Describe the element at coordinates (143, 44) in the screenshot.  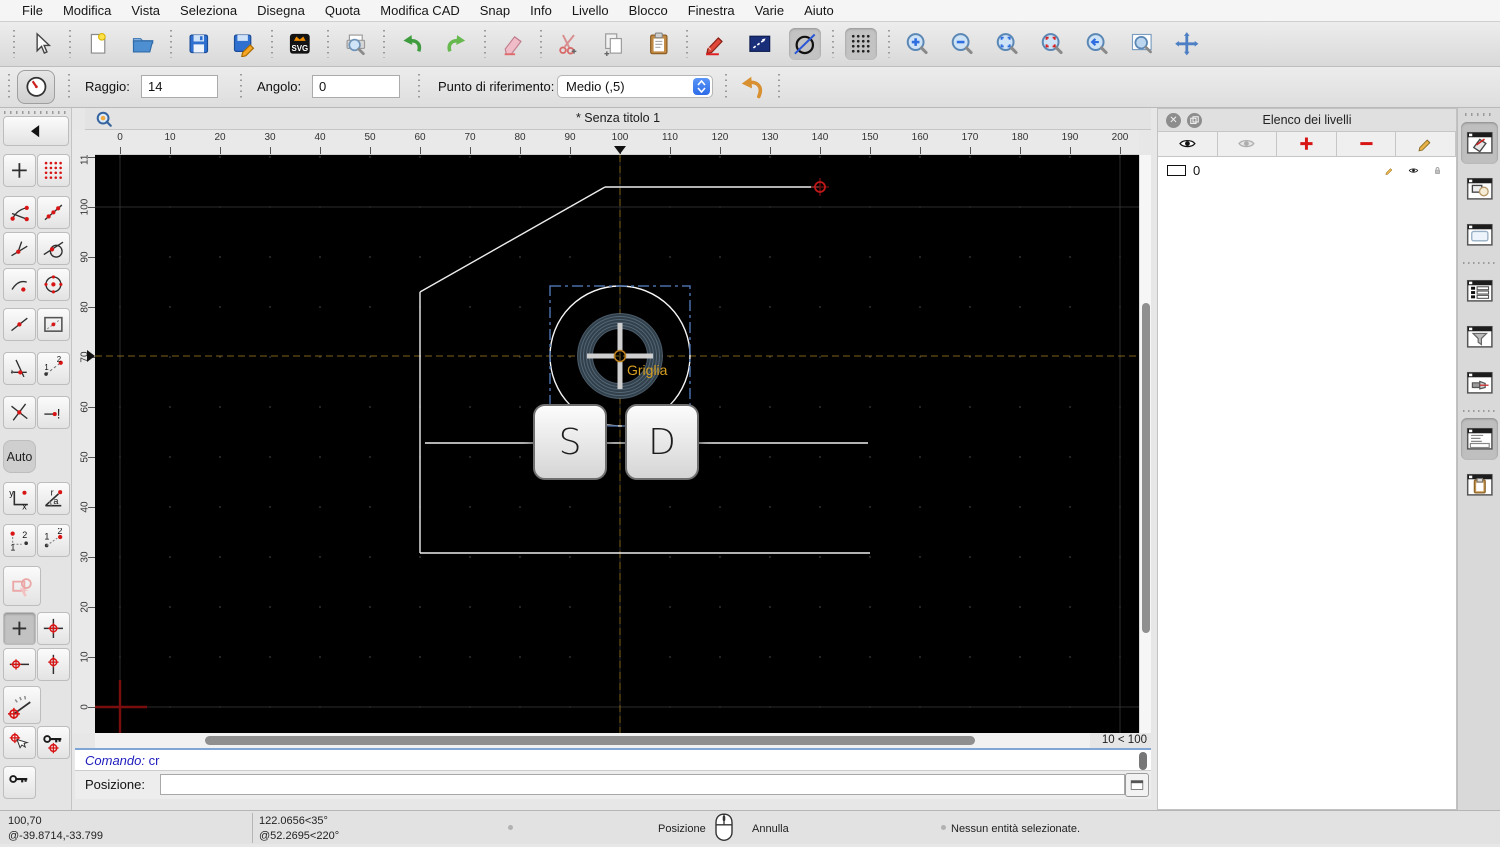
I see `toolbar-open-folder-button` at that location.